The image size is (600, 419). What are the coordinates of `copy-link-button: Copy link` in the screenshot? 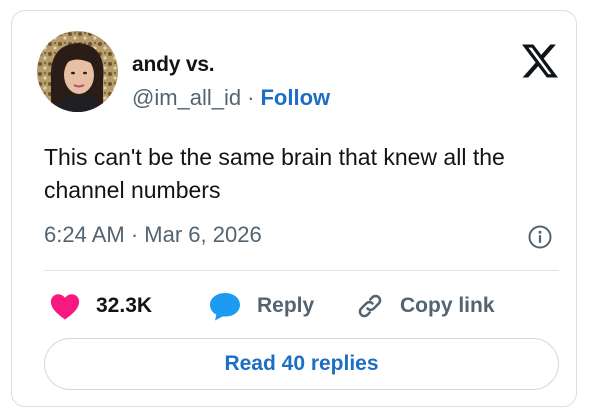 It's located at (425, 306).